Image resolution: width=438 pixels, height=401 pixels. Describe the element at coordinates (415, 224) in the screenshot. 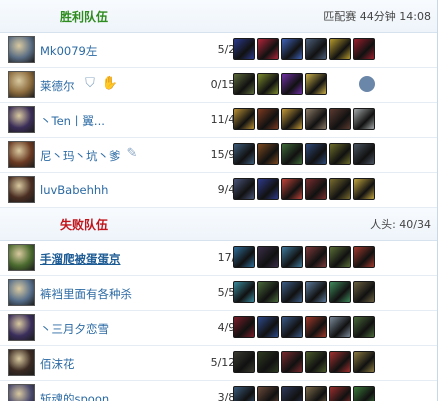

I see `kills-value: 40/34` at that location.